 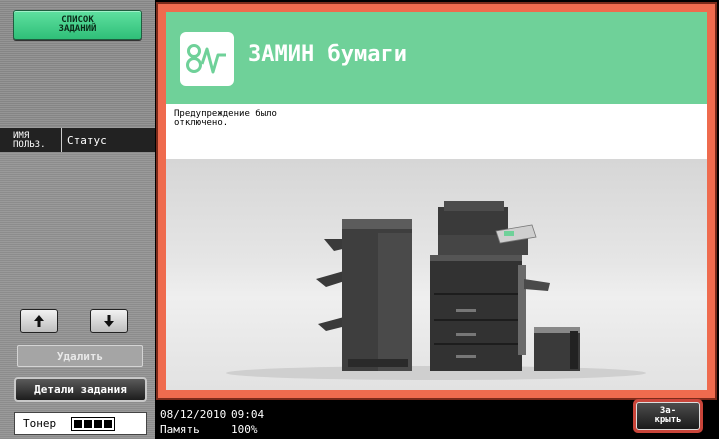 I want to click on close-button: За- крыть, so click(x=668, y=416).